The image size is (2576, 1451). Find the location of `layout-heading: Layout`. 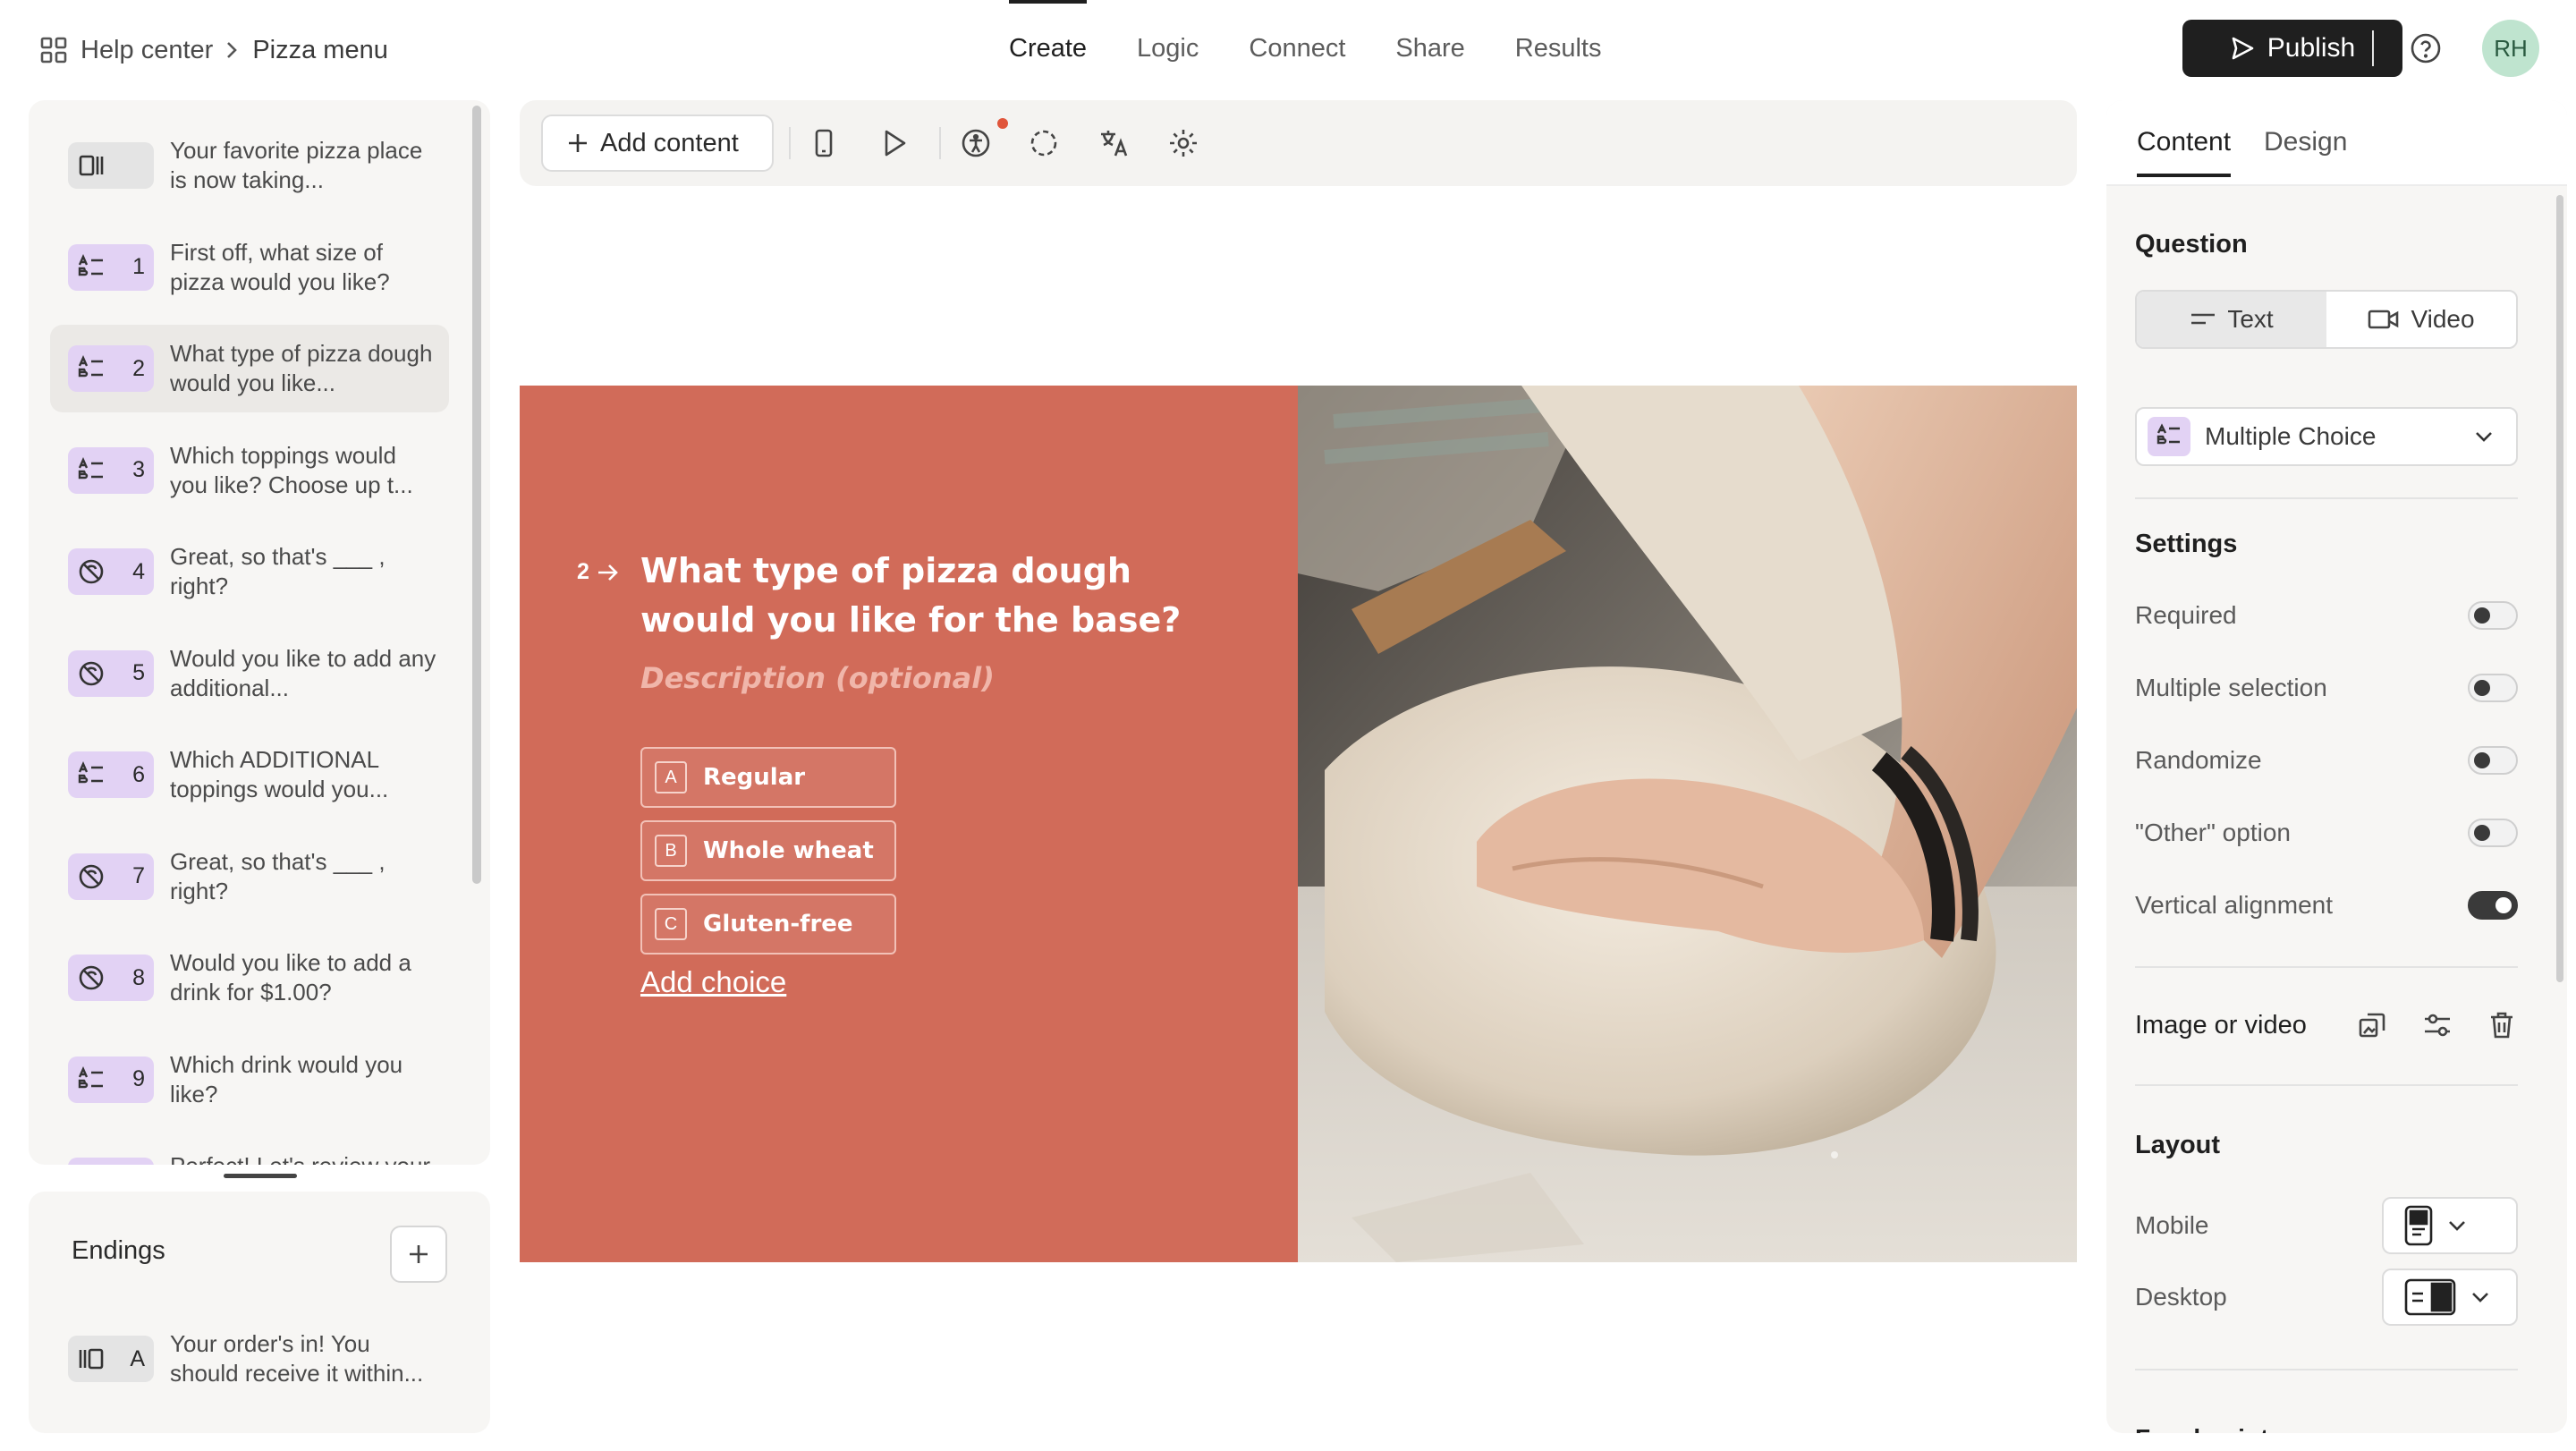

layout-heading: Layout is located at coordinates (2178, 1145).